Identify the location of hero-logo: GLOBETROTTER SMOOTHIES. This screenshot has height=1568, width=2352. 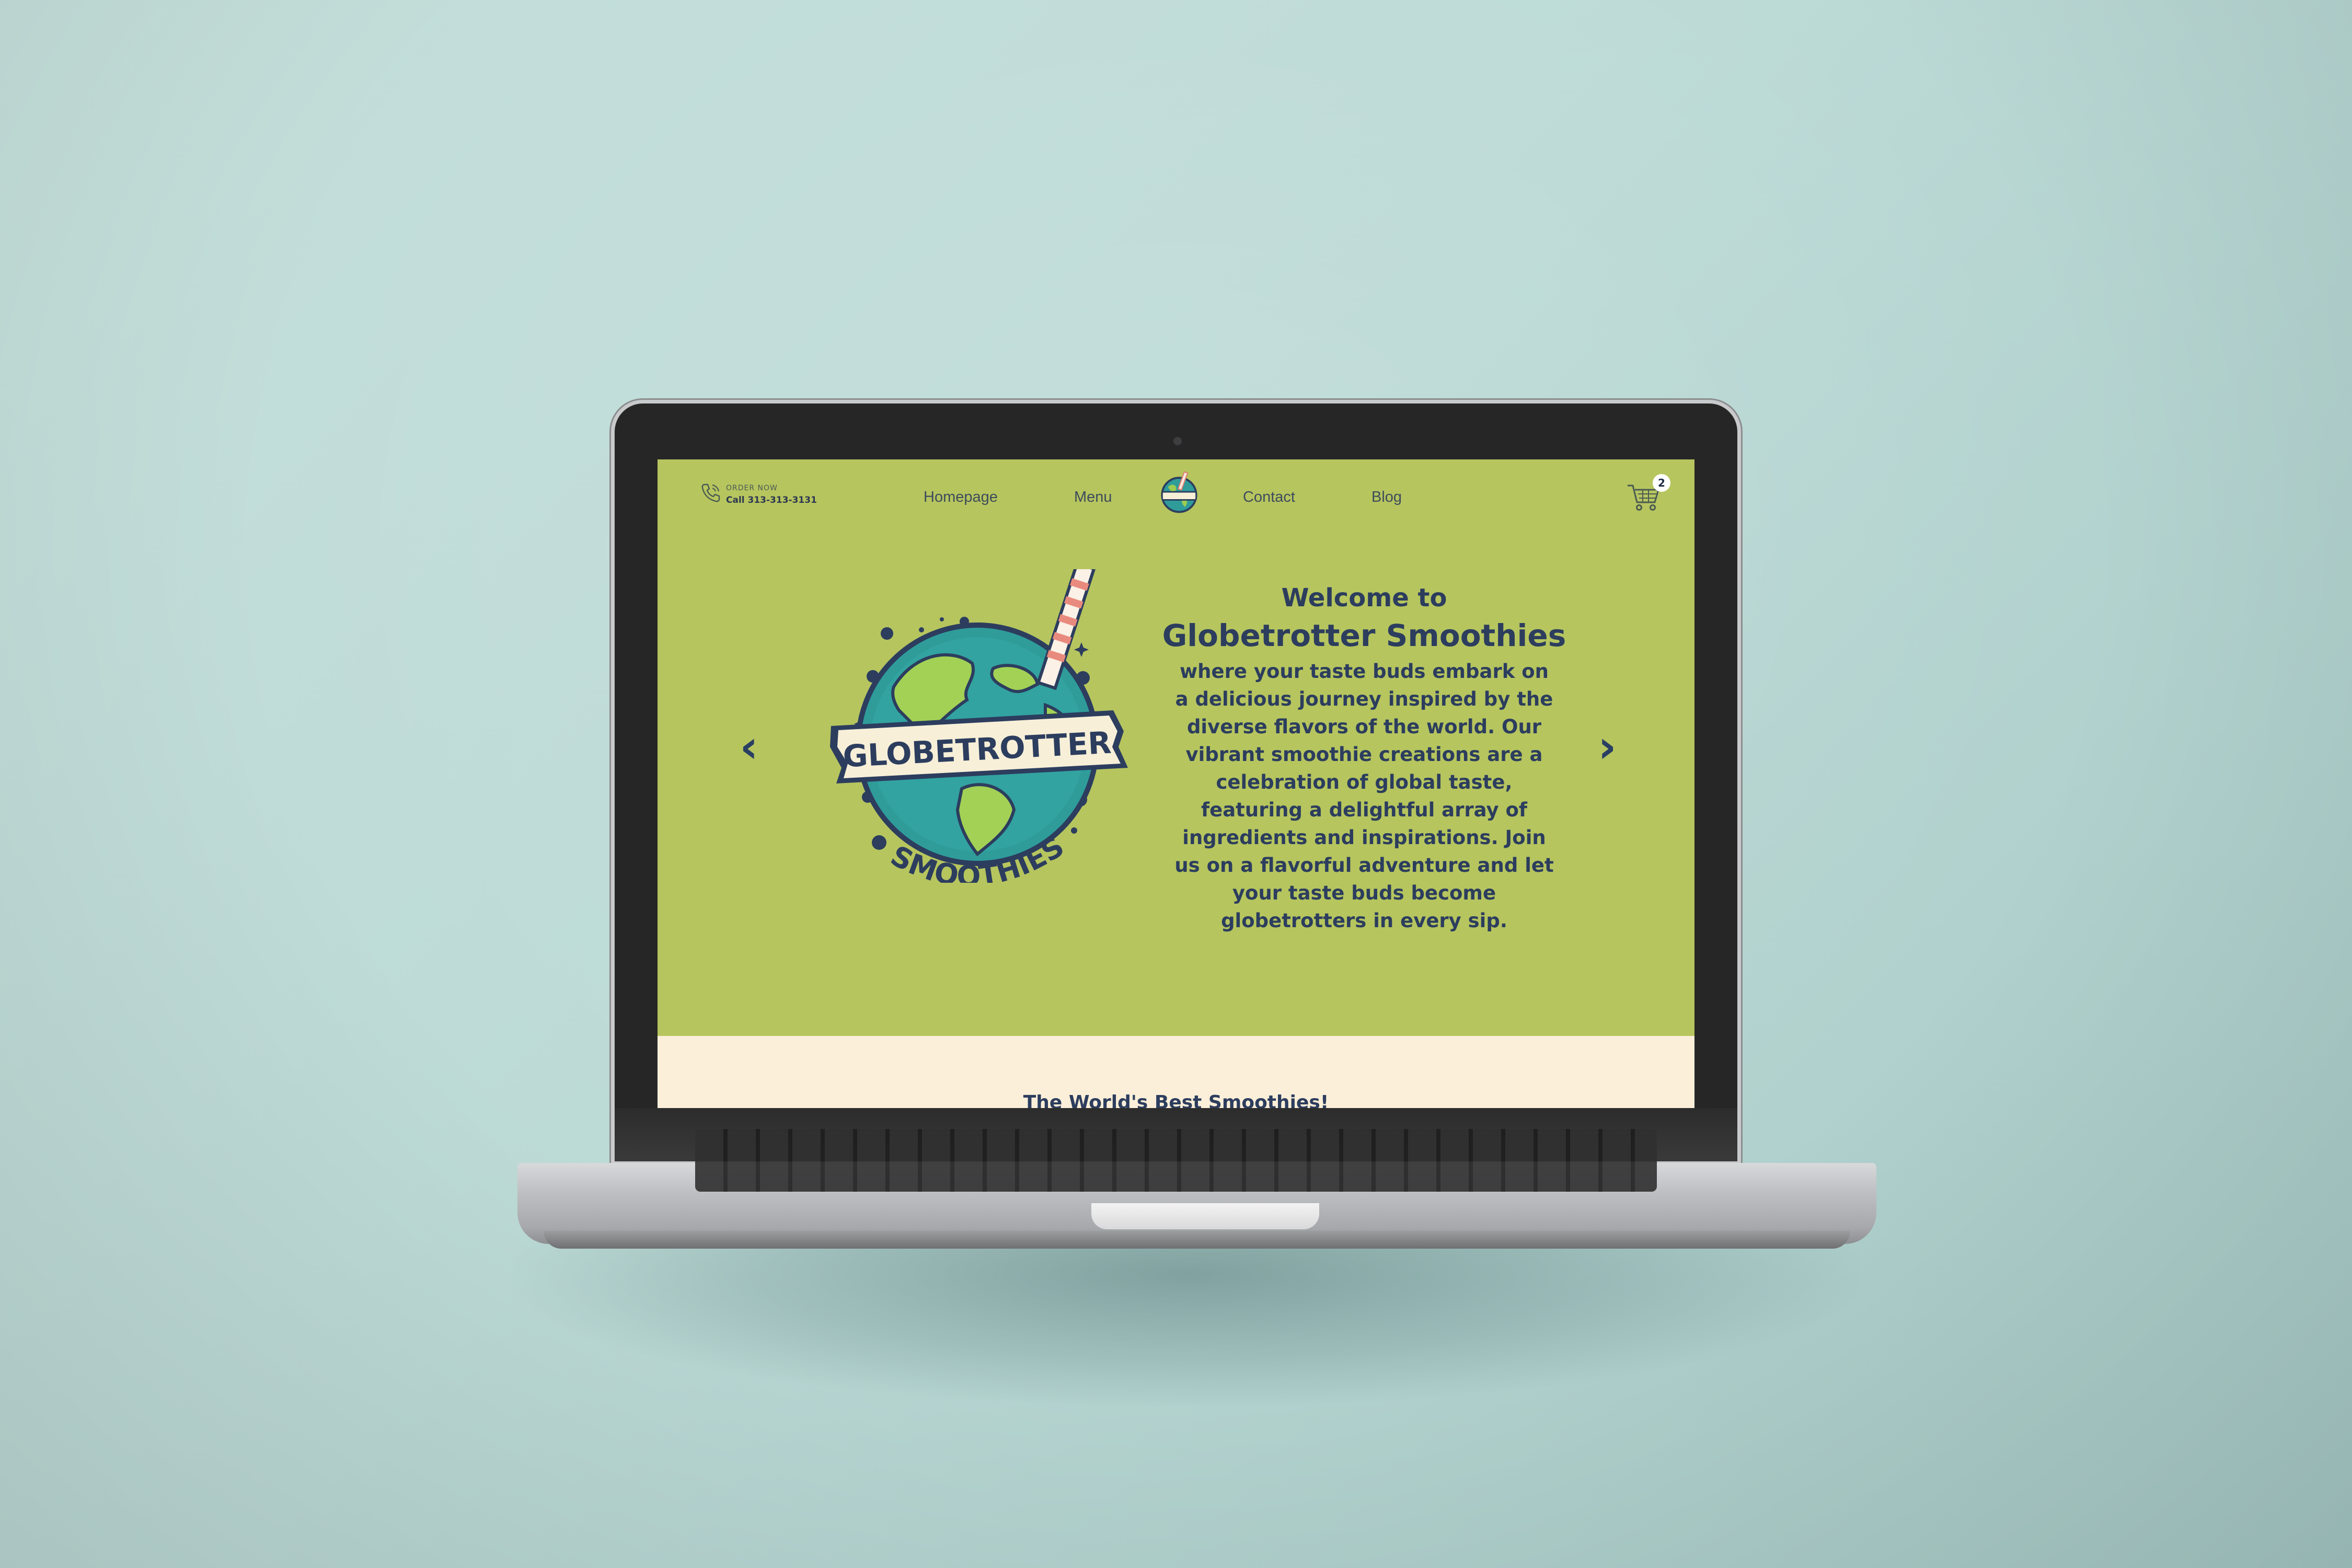
(979, 726).